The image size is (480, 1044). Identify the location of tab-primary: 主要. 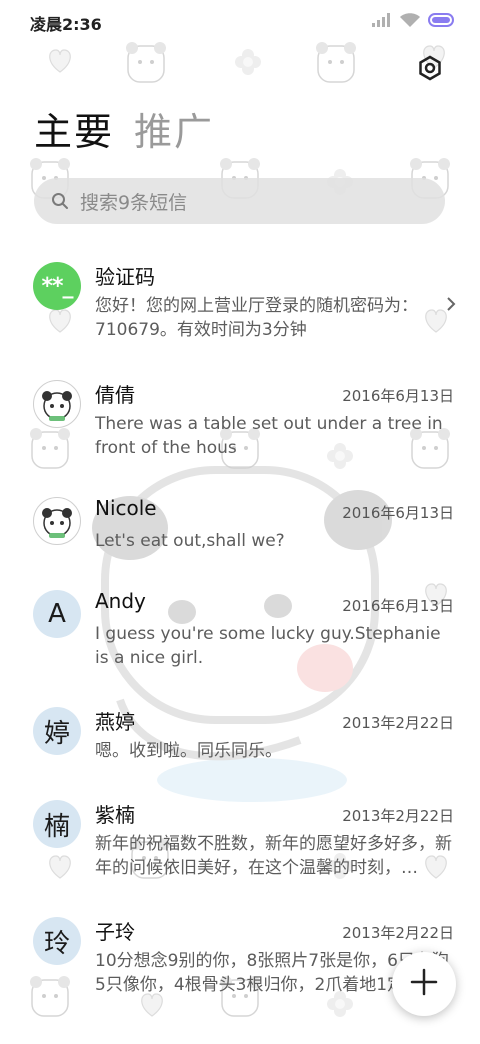
(74, 132).